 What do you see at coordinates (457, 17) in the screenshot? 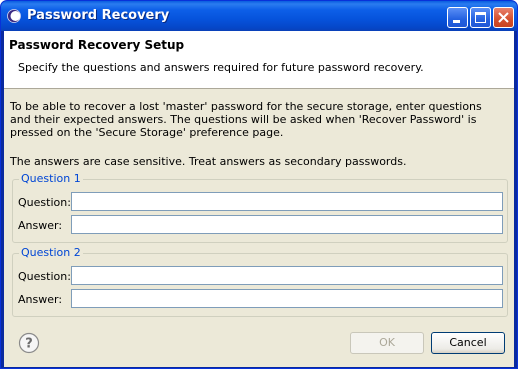
I see `minimize-button` at bounding box center [457, 17].